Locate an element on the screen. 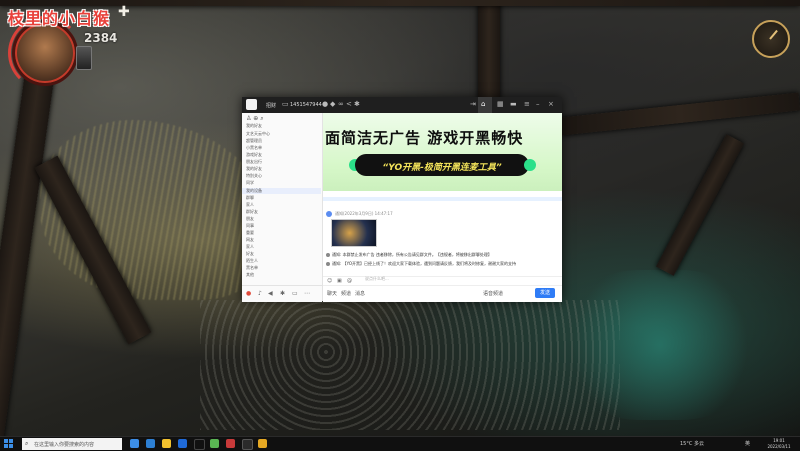  banner-pill: “YO开黑-极简开黑连麦工具” is located at coordinates (442, 165).